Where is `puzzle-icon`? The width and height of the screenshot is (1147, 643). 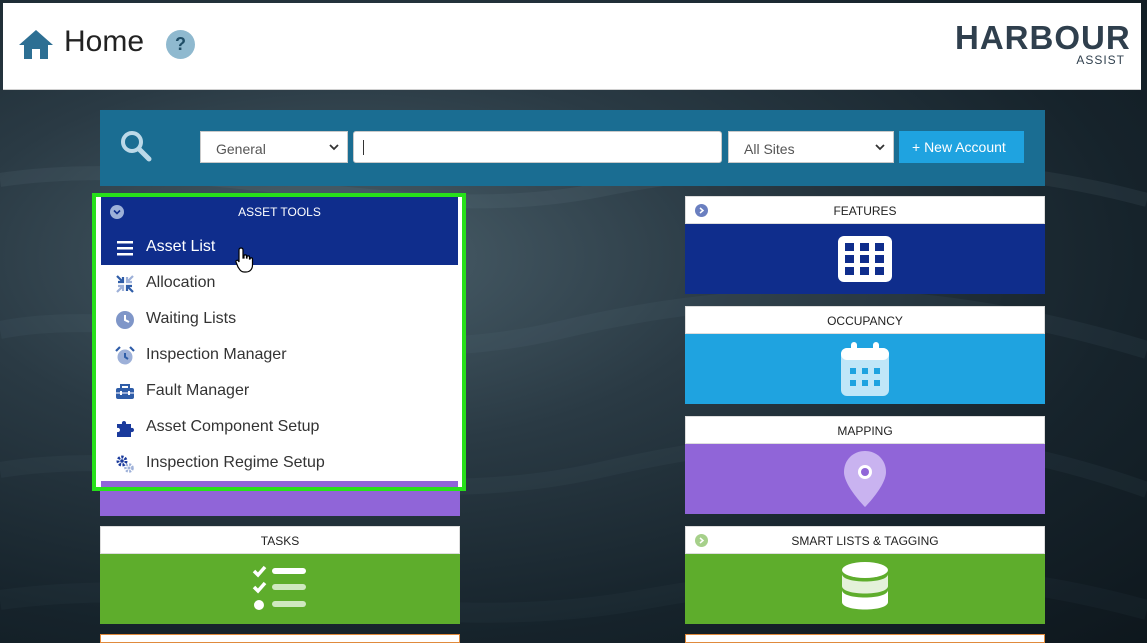 puzzle-icon is located at coordinates (125, 429).